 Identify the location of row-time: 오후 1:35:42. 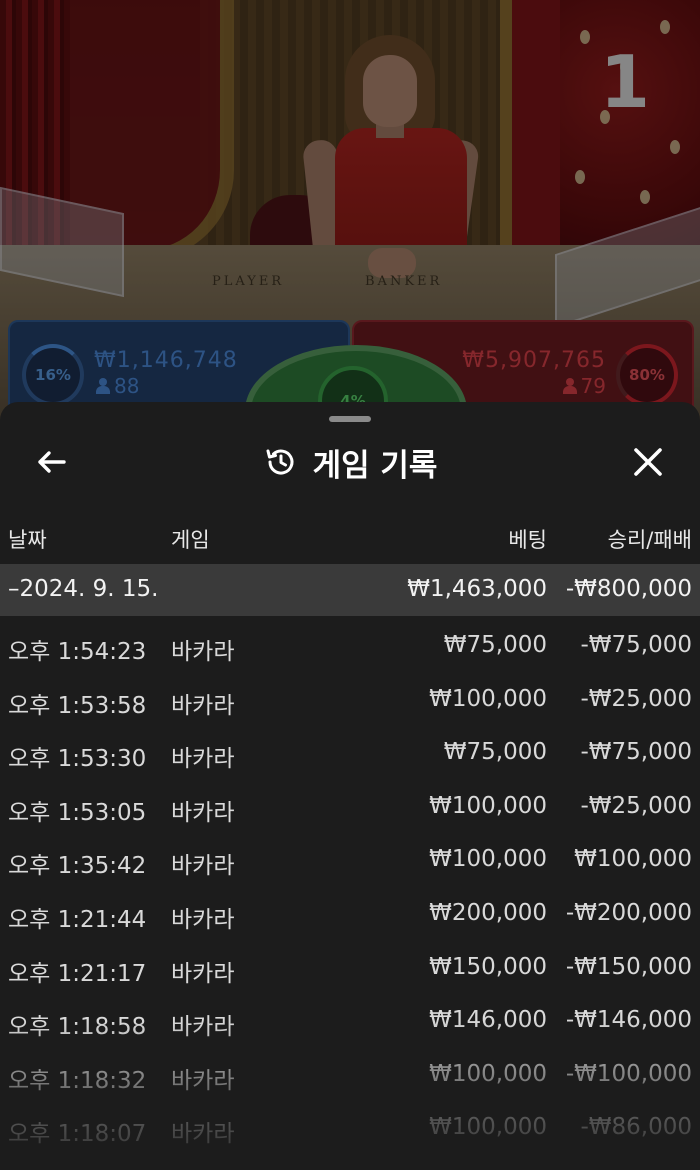
(77, 866).